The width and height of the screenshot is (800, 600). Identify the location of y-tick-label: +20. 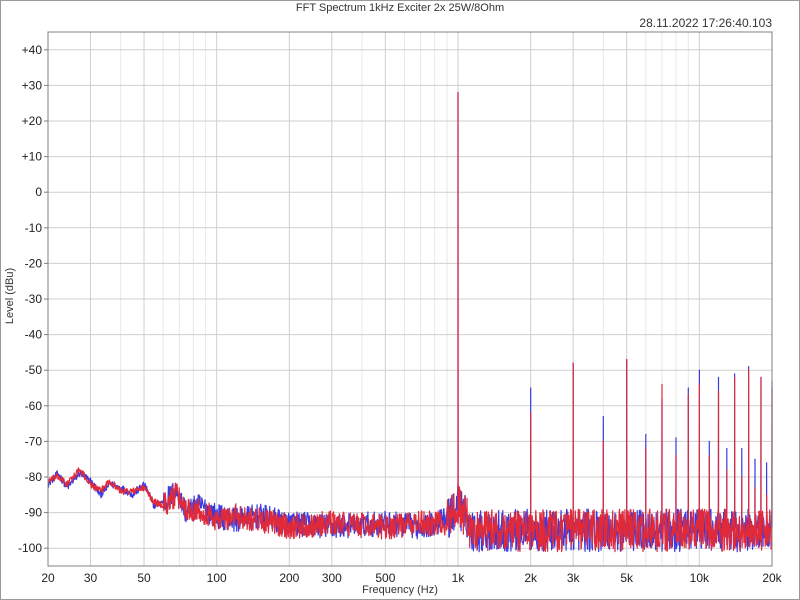
(32, 121).